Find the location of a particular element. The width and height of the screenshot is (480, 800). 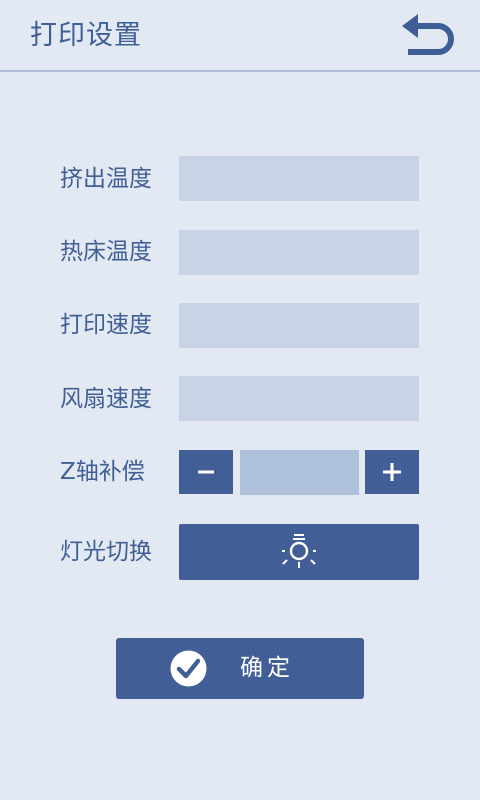

confirm-button: 确定 is located at coordinates (240, 668).